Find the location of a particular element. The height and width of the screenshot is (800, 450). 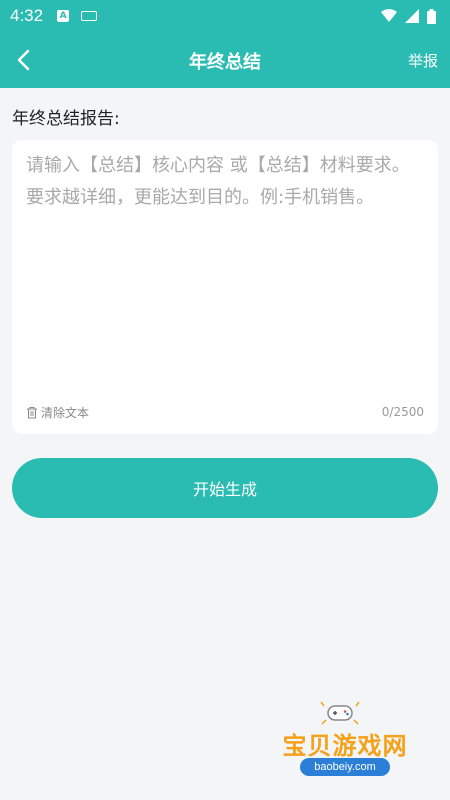

start-generate-button: 开始生成 is located at coordinates (225, 488).